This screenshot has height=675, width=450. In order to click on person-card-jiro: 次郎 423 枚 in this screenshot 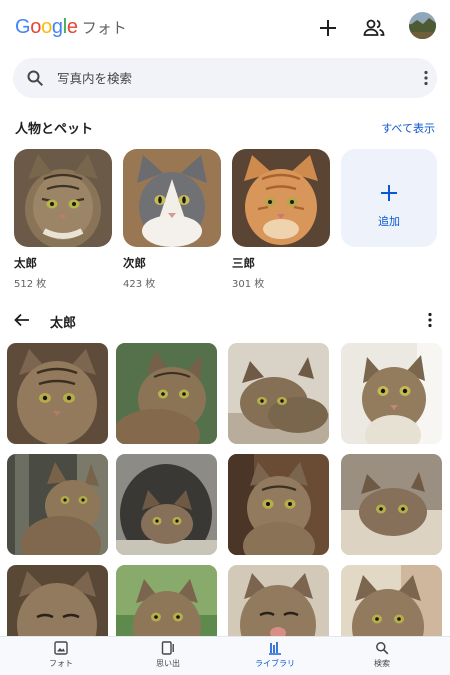, I will do `click(172, 219)`.